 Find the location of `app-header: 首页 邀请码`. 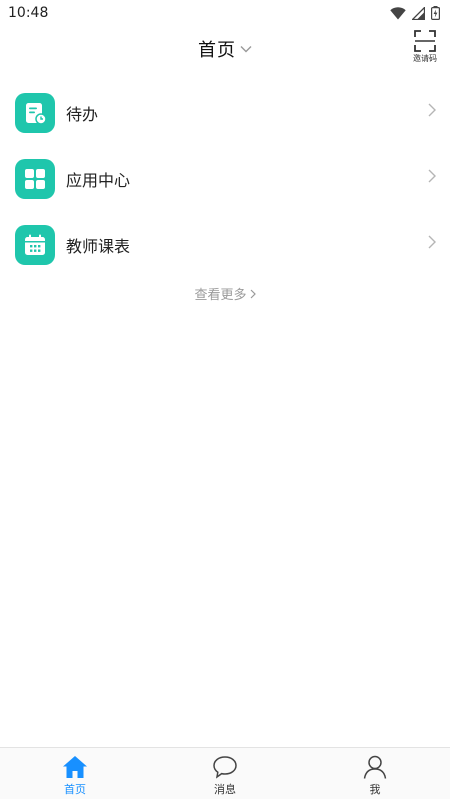

app-header: 首页 邀请码 is located at coordinates (225, 48).